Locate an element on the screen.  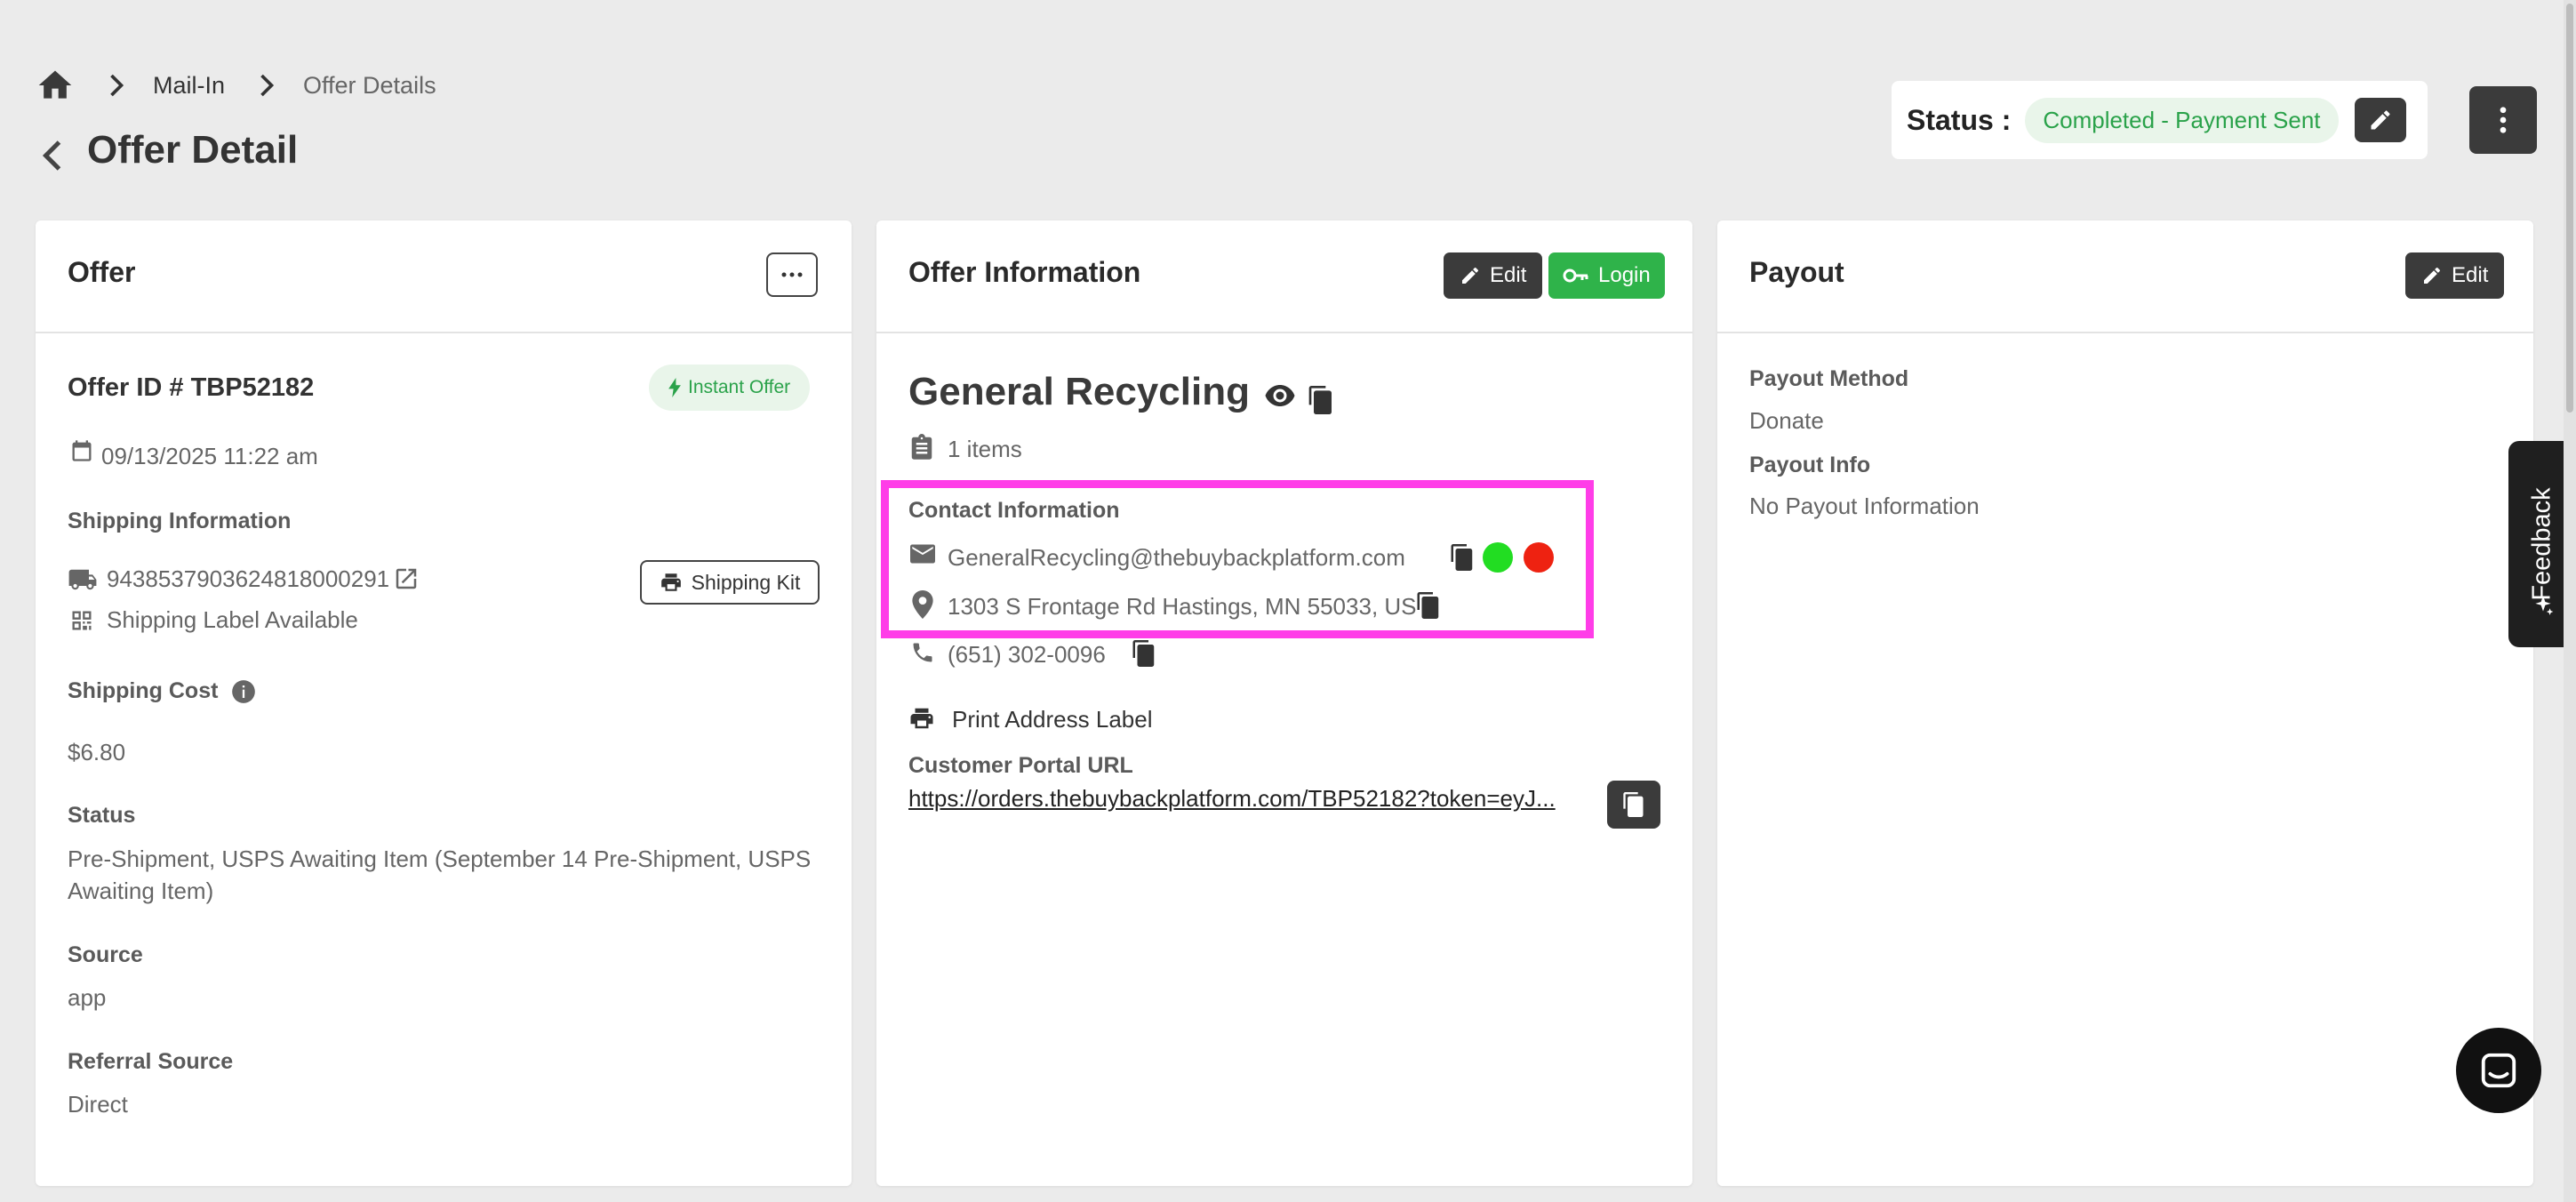
breadcrumb: Mail-In Offer Details is located at coordinates (236, 85).